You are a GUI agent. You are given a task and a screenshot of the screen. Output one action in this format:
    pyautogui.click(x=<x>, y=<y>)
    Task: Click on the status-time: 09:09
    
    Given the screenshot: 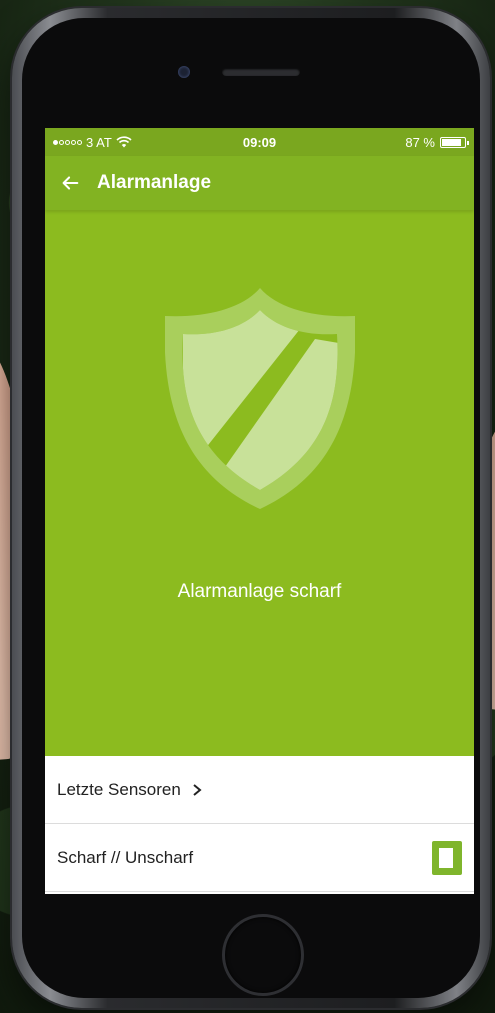 What is the action you would take?
    pyautogui.click(x=259, y=142)
    